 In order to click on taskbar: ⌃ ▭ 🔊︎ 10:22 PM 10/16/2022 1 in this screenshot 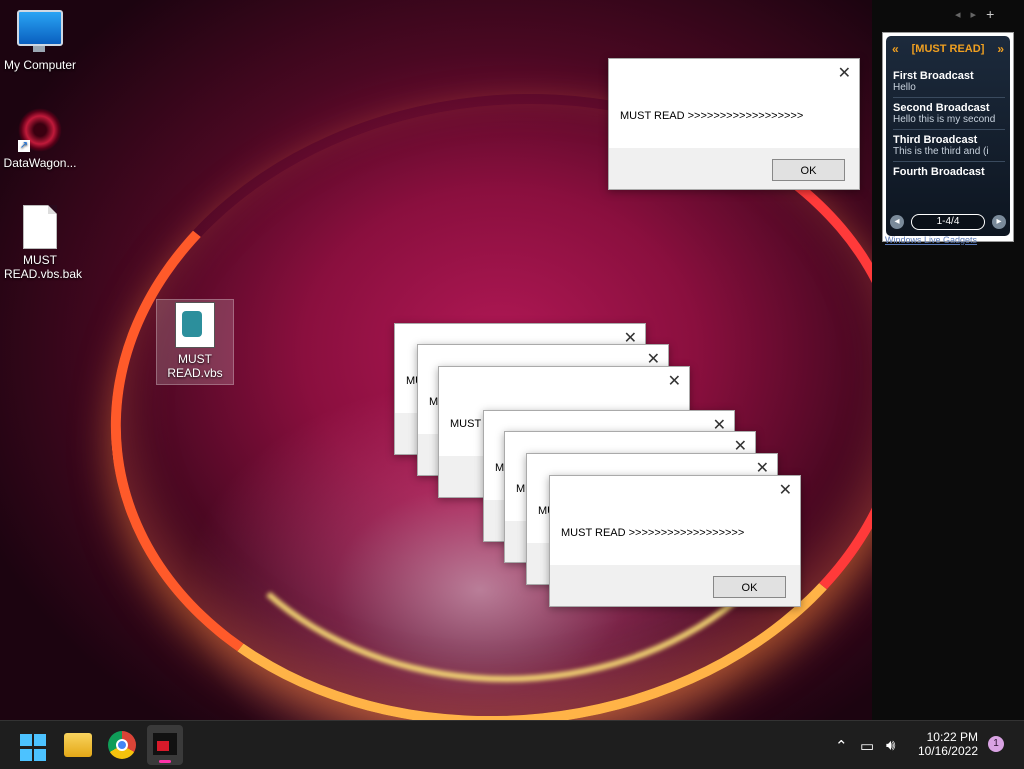, I will do `click(512, 744)`.